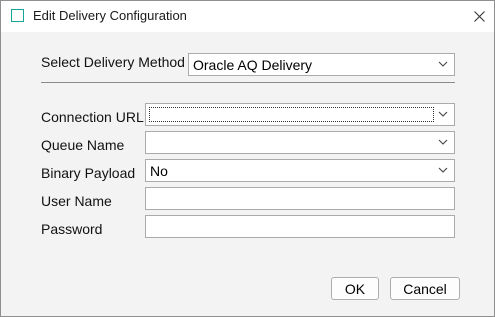  What do you see at coordinates (300, 142) in the screenshot?
I see `queue-name-combobox` at bounding box center [300, 142].